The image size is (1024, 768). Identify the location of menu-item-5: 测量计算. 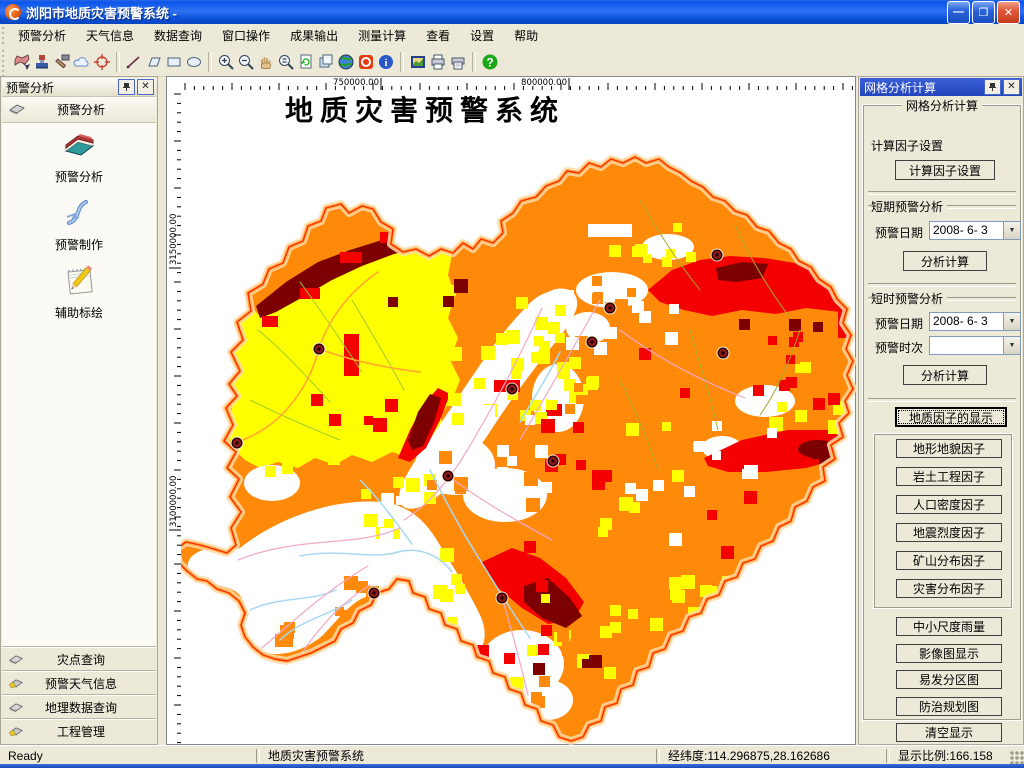
(382, 35).